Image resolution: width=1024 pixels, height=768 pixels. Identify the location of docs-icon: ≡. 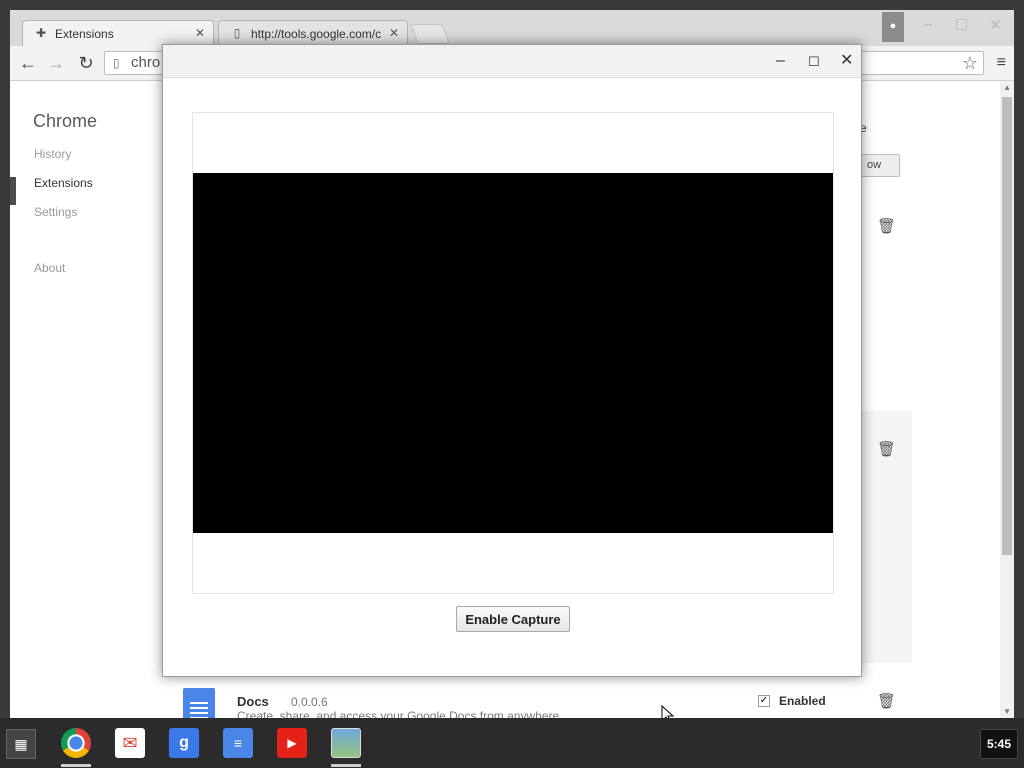
(238, 743).